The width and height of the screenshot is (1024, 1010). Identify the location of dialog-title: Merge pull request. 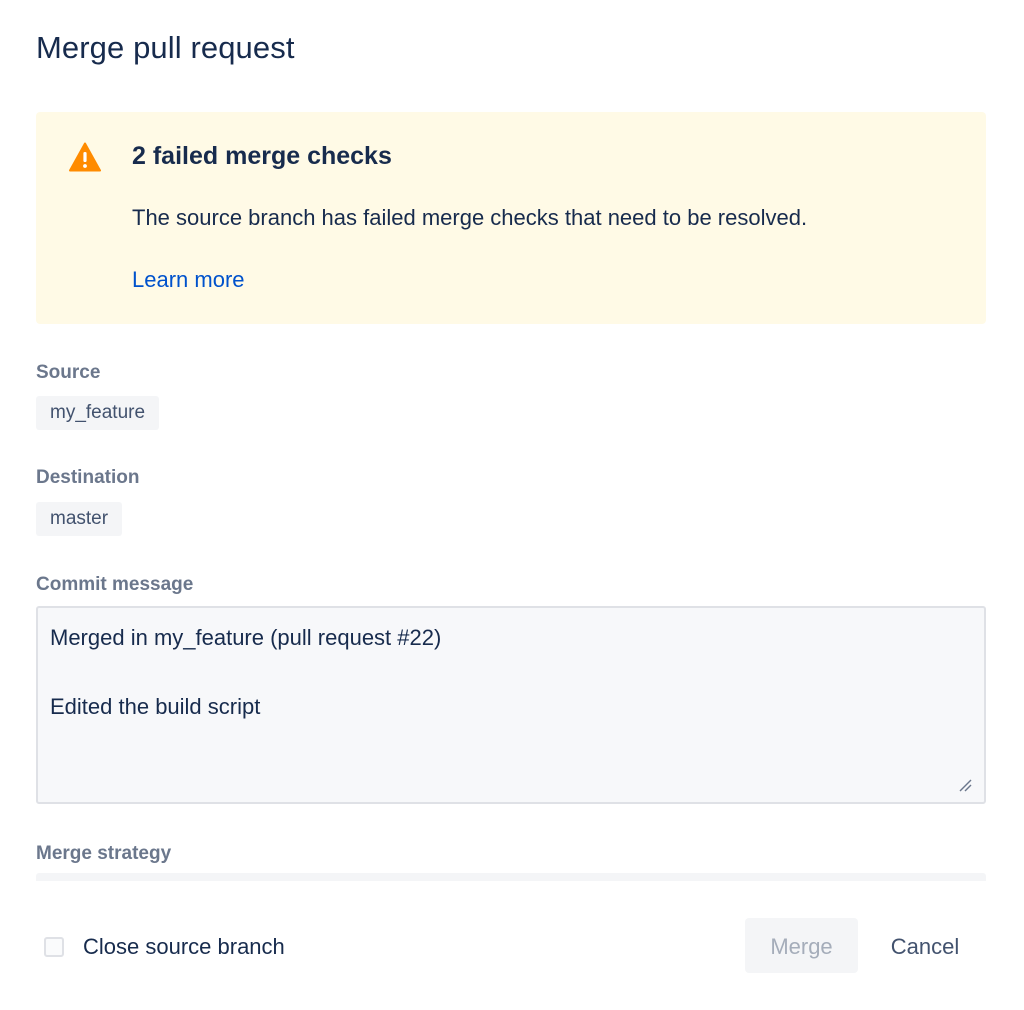
(165, 47).